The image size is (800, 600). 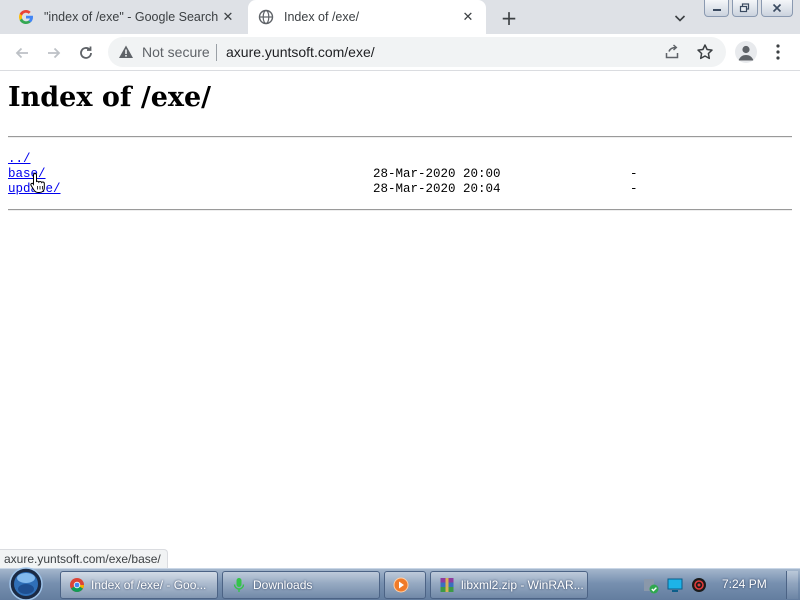 What do you see at coordinates (367, 17) in the screenshot?
I see `tab-index-of-exe: Index of /exe/ ✕` at bounding box center [367, 17].